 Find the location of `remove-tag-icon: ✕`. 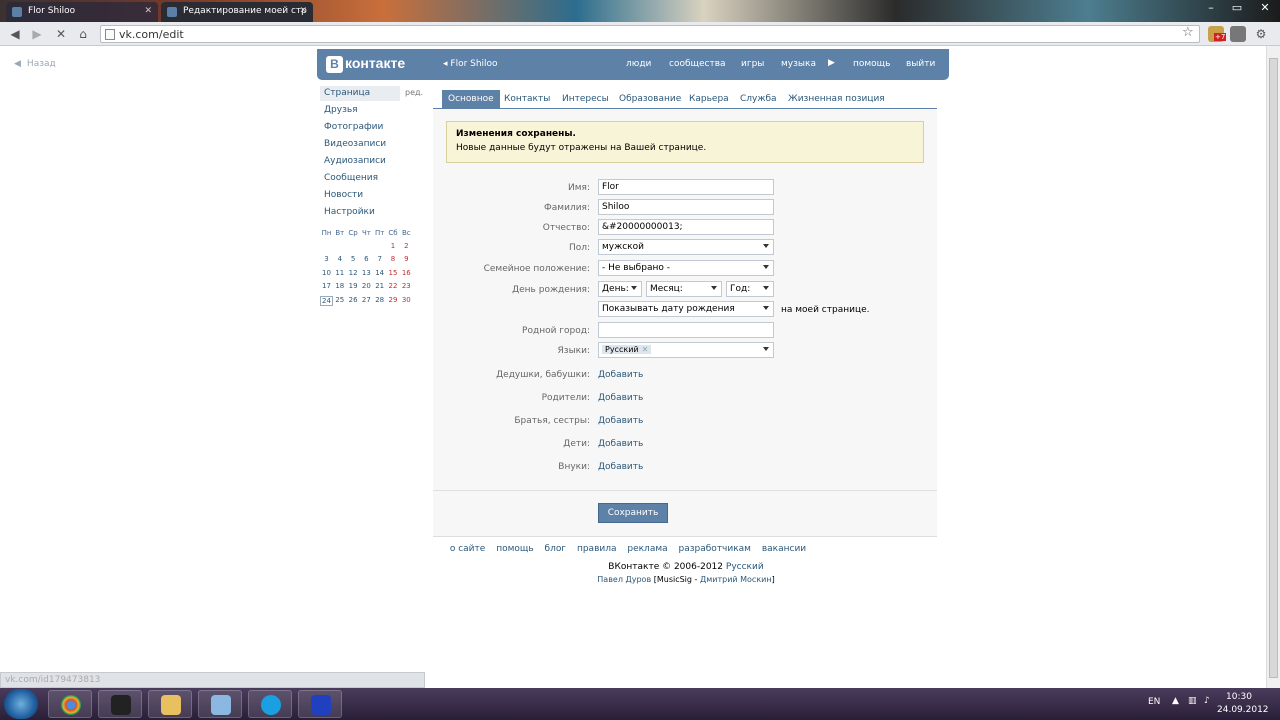

remove-tag-icon: ✕ is located at coordinates (645, 349).